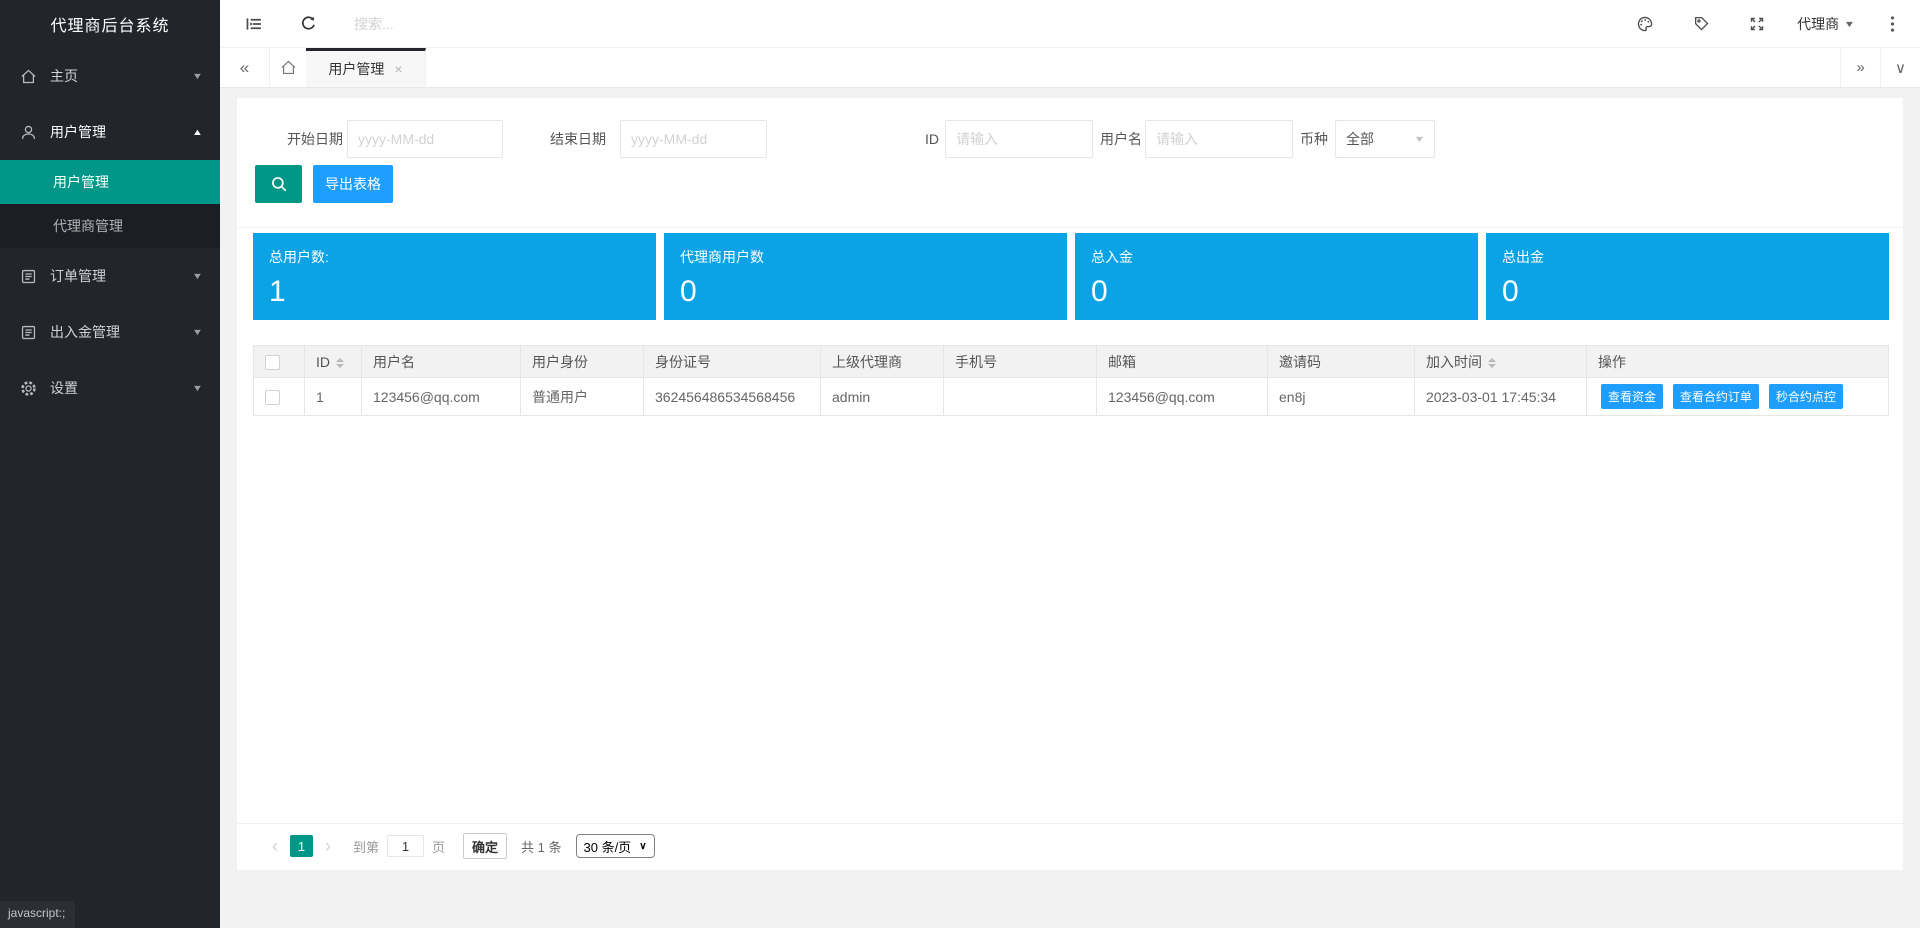 The width and height of the screenshot is (1920, 928). What do you see at coordinates (272, 397) in the screenshot?
I see `row-checkbox` at bounding box center [272, 397].